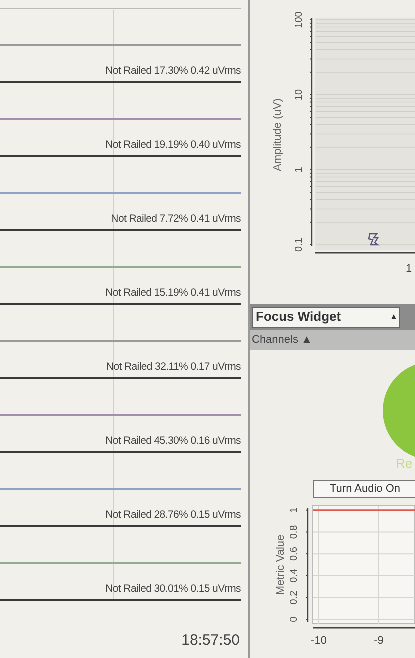  Describe the element at coordinates (364, 489) in the screenshot. I see `audio-button: Turn Audio On` at that location.